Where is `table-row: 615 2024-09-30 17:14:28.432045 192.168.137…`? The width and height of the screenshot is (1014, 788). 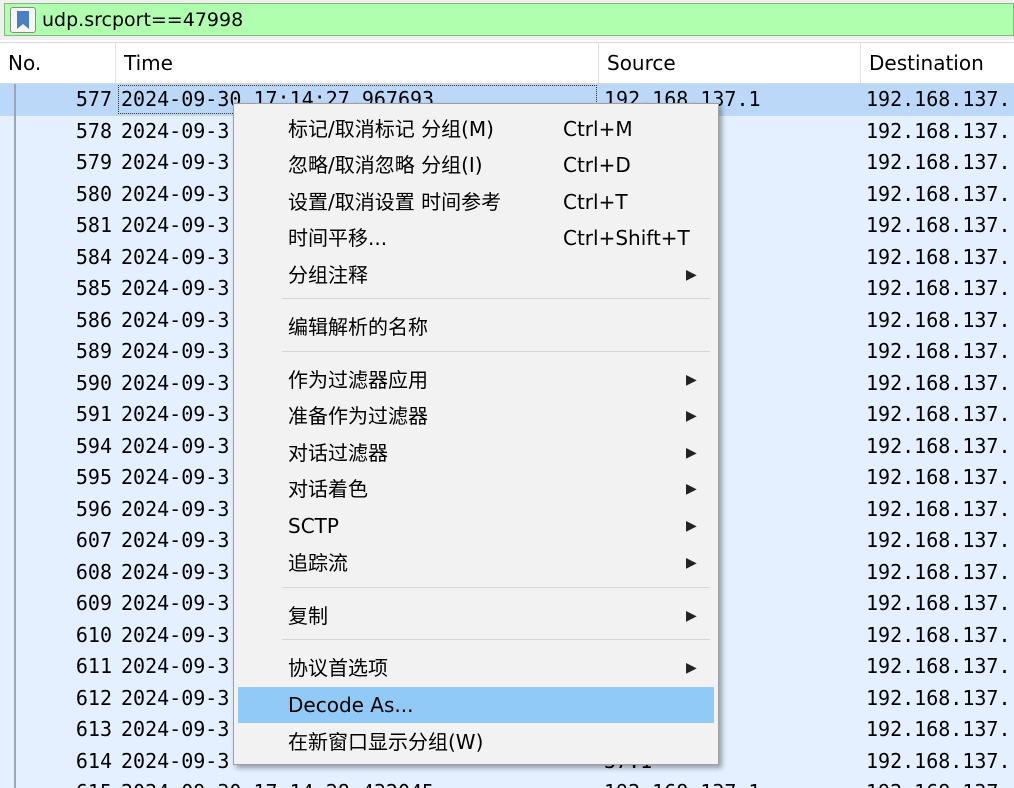 table-row: 615 2024-09-30 17:14:28.432045 192.168.137… is located at coordinates (507, 782).